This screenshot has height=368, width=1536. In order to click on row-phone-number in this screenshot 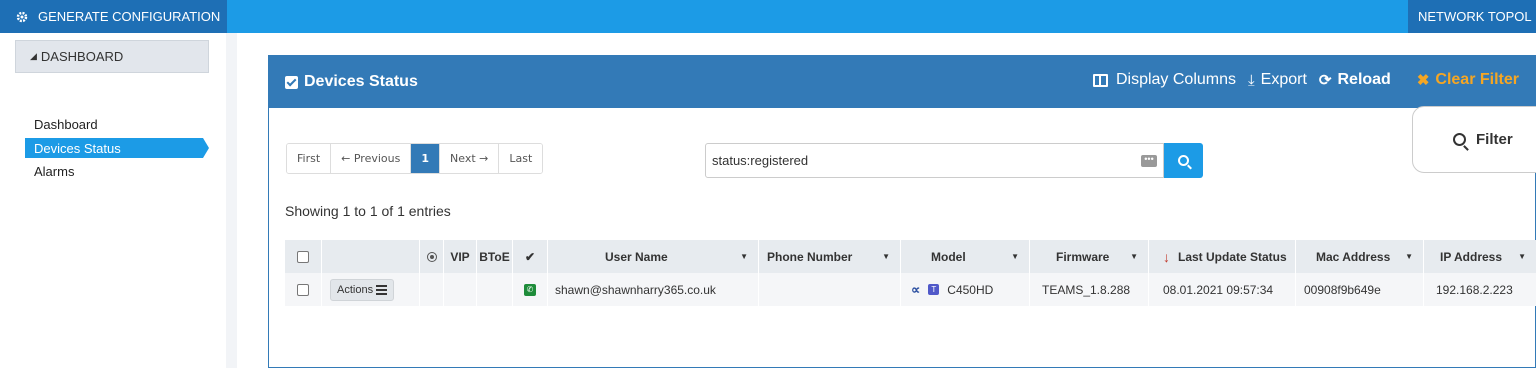, I will do `click(830, 289)`.